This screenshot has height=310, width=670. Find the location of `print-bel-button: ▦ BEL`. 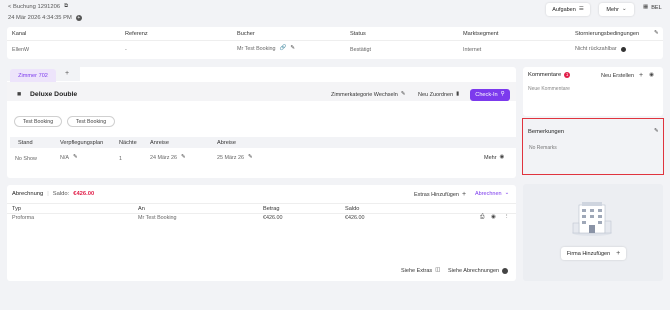

print-bel-button: ▦ BEL is located at coordinates (652, 8).